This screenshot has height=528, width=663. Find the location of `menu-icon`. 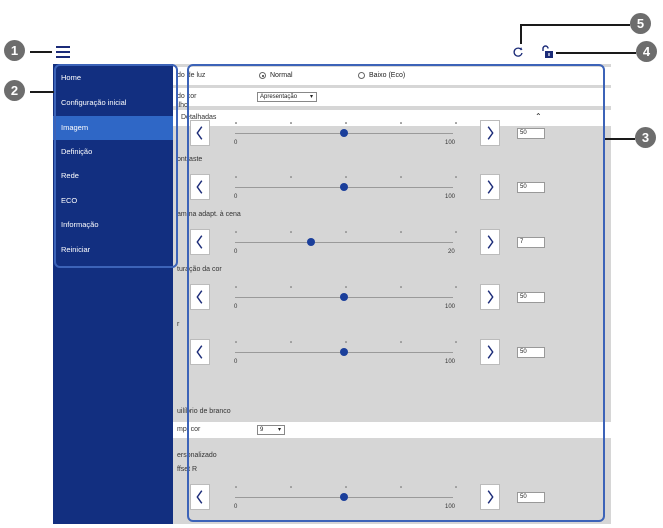

menu-icon is located at coordinates (63, 52).